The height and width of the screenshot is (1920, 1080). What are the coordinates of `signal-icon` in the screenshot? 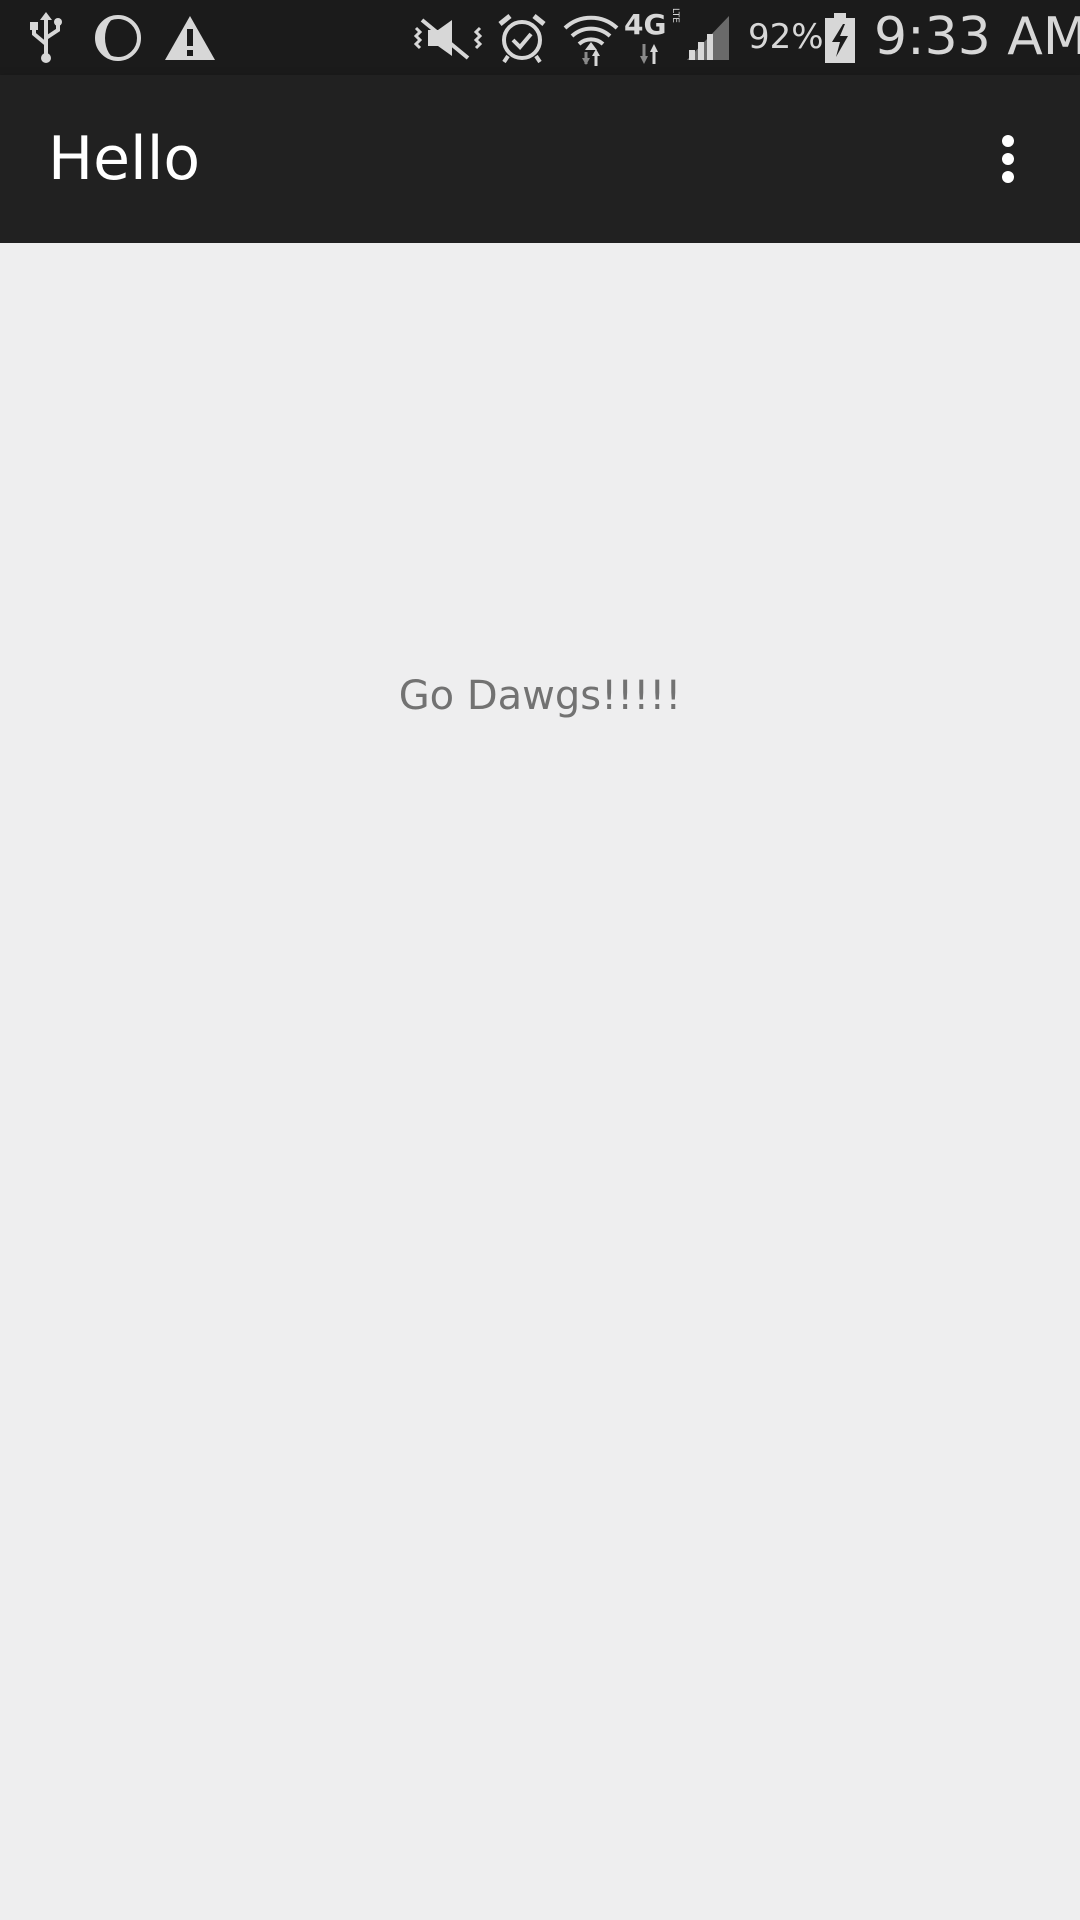 It's located at (708, 37).